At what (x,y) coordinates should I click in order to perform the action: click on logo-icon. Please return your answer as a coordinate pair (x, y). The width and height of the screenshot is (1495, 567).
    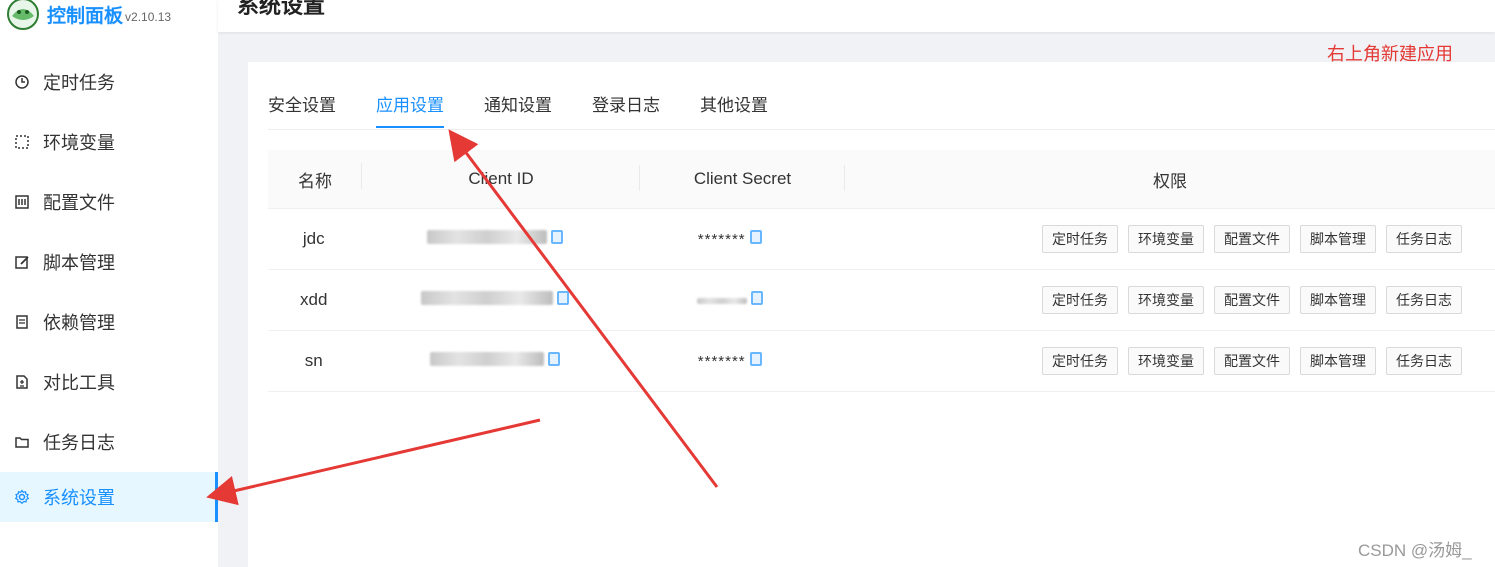
    Looking at the image, I should click on (23, 15).